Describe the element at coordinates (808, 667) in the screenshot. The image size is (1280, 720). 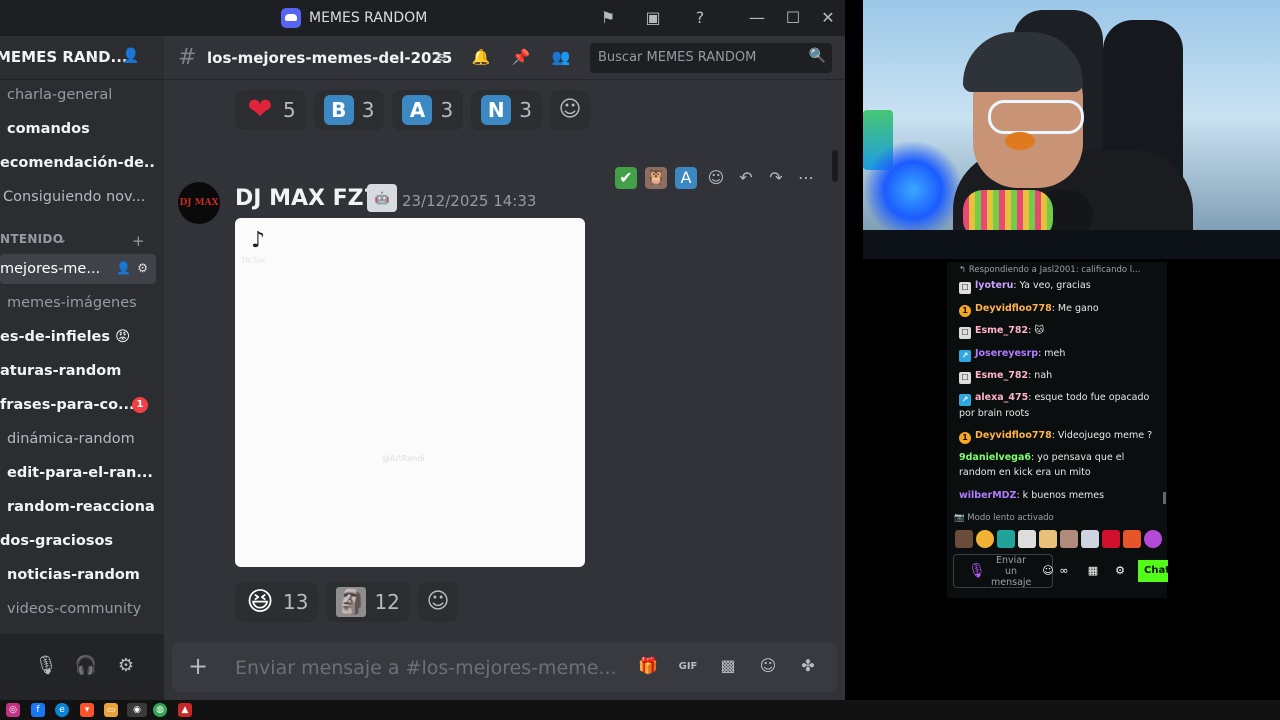
I see `apps-icon: ✤` at that location.